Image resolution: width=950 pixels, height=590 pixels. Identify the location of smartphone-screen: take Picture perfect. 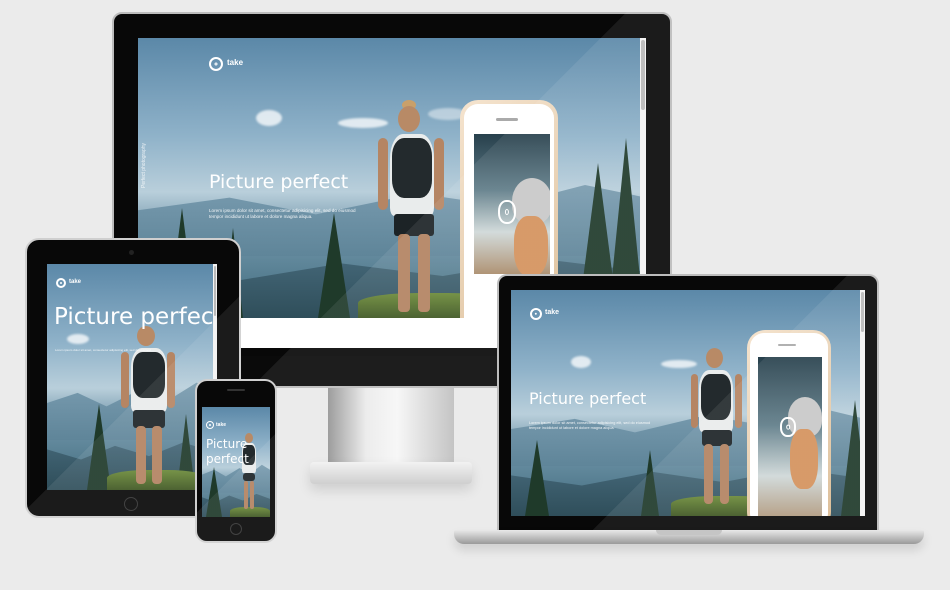
(236, 462).